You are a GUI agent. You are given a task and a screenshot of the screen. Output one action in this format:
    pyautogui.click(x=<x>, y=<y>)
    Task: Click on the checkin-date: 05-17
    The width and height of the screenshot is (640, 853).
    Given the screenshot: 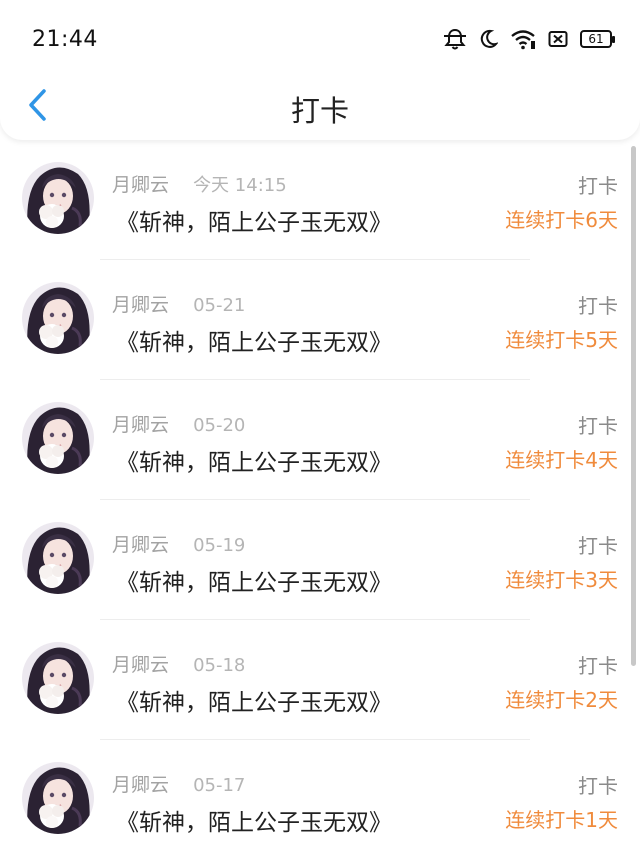 What is the action you would take?
    pyautogui.click(x=219, y=785)
    